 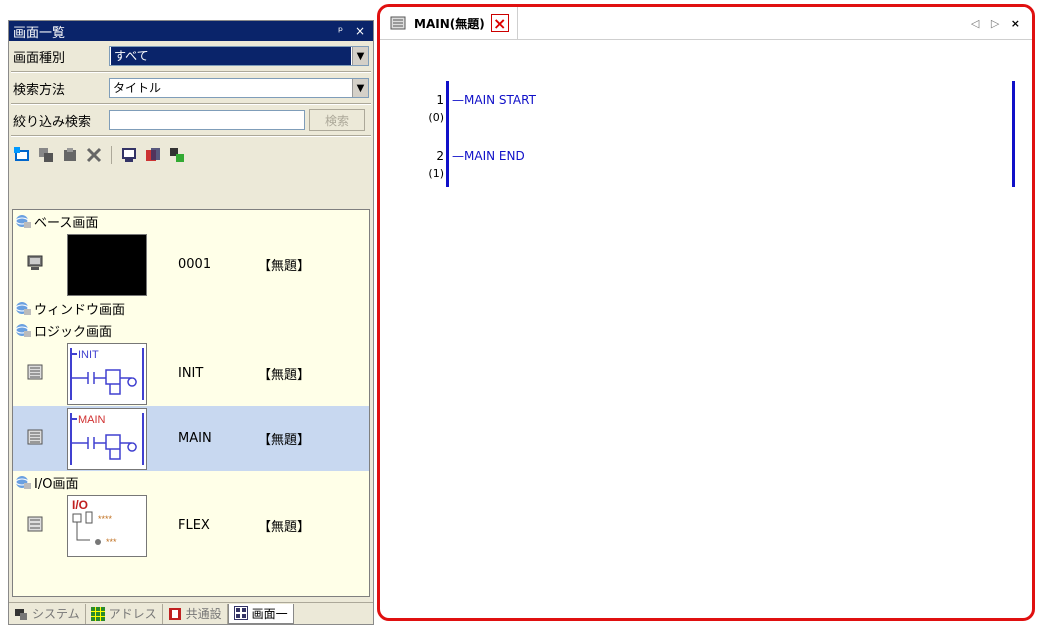 I want to click on list-item-selected: MAIN MAIN 【無題】, so click(x=191, y=438).